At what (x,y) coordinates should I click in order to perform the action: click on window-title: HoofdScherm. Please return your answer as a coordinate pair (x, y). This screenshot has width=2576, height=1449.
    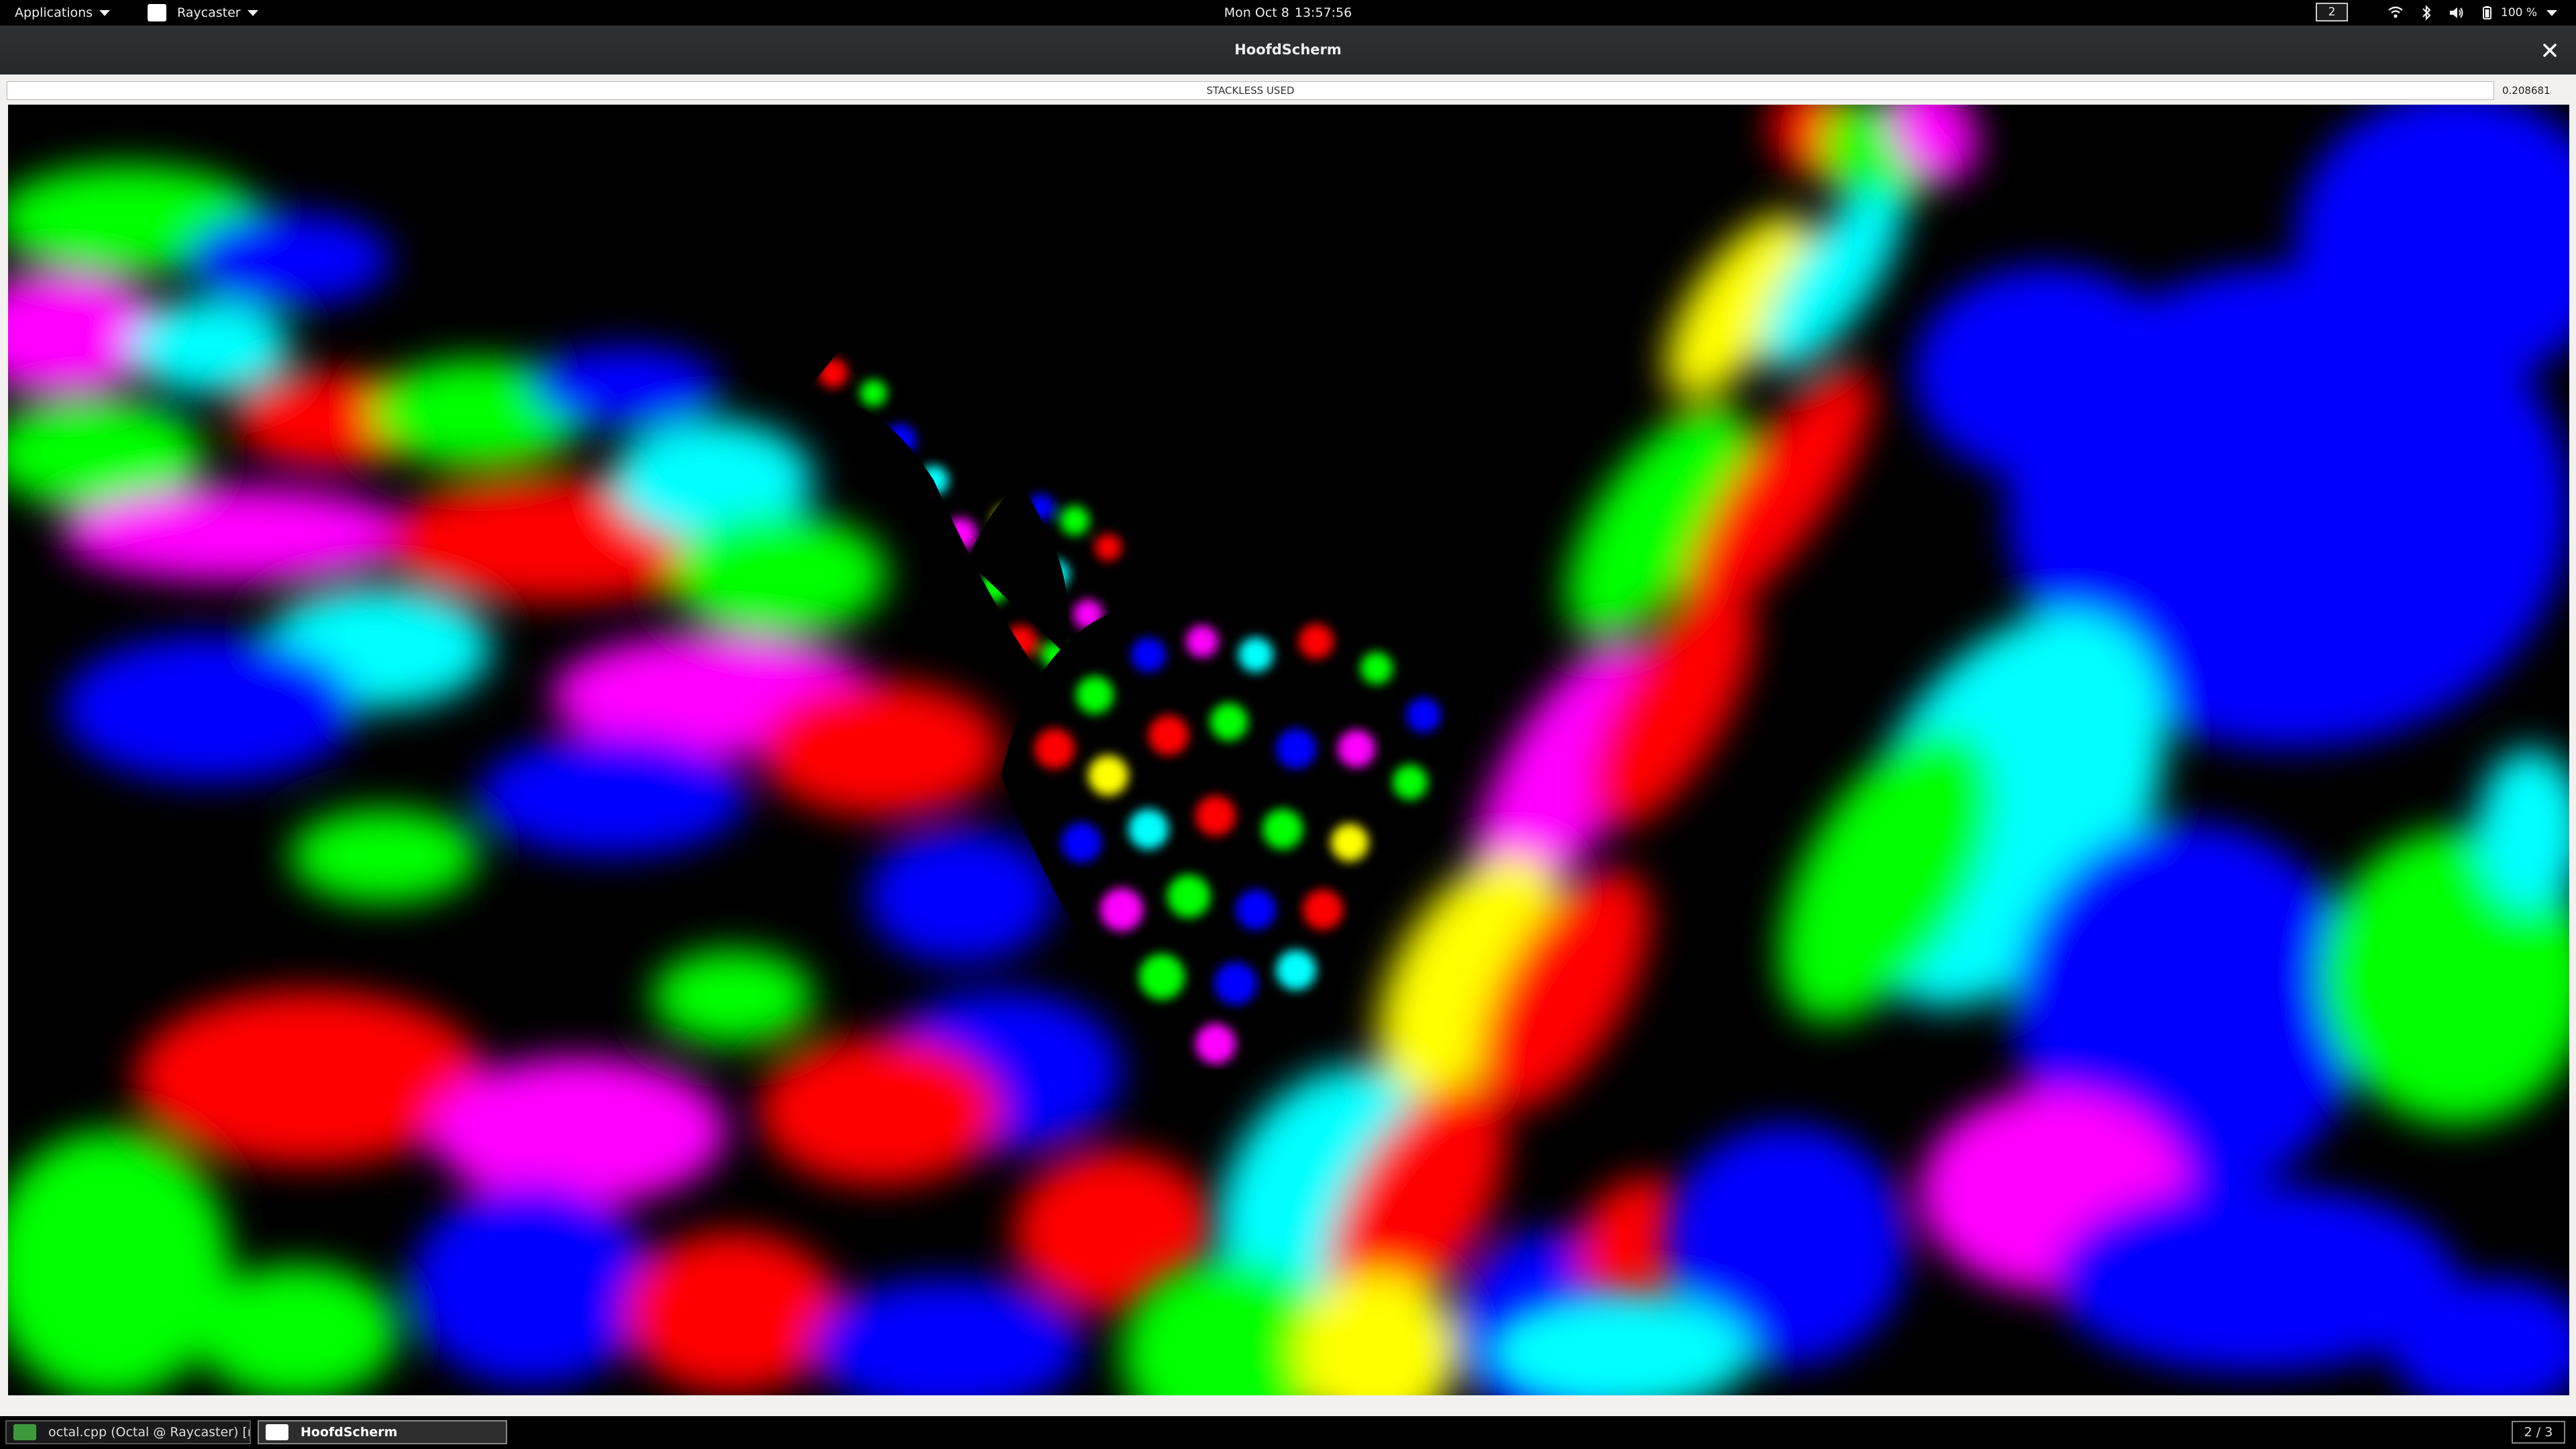
    Looking at the image, I should click on (1288, 50).